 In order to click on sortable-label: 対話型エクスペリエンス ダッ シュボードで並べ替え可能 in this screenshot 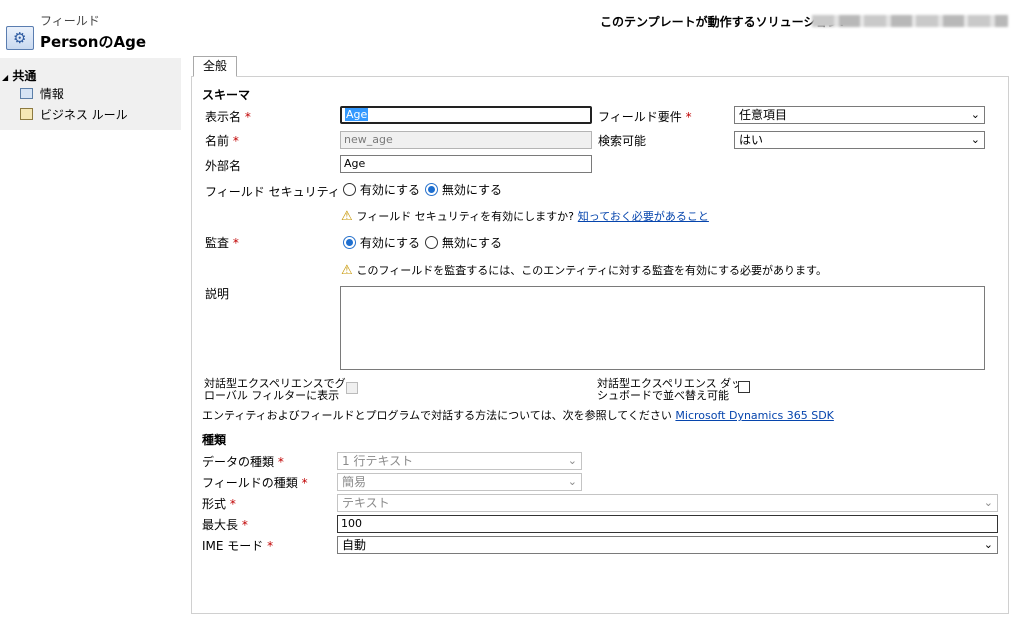, I will do `click(670, 389)`.